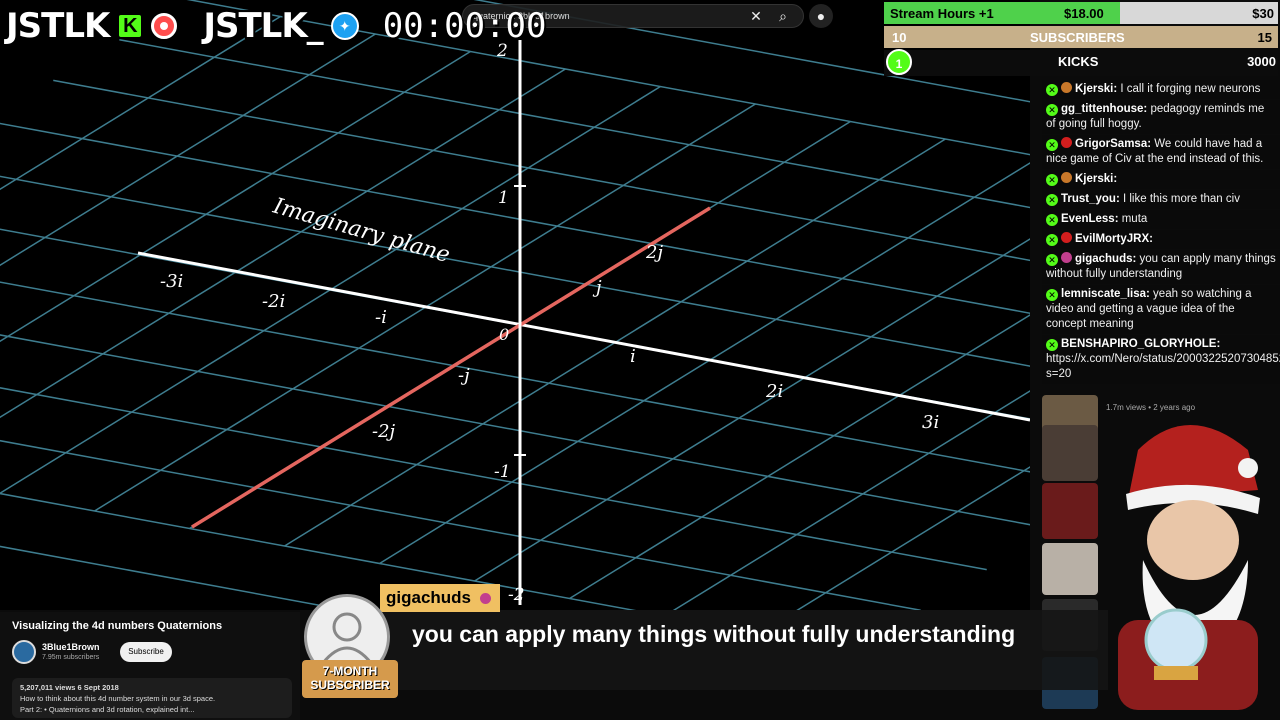  What do you see at coordinates (350, 671) in the screenshot?
I see `subscriber-badge-line1: 7-MONTH` at bounding box center [350, 671].